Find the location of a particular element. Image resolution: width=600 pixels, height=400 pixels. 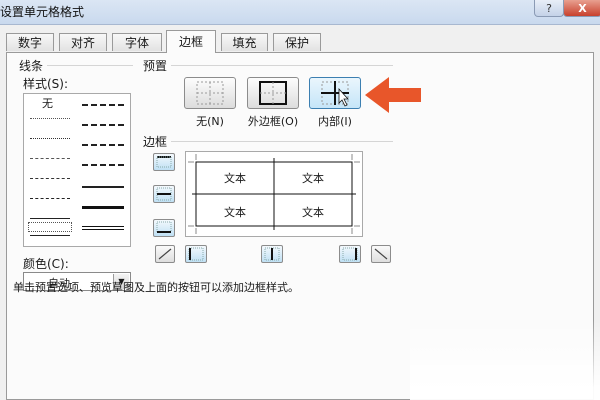

border-diagonal-down-button is located at coordinates (381, 254).